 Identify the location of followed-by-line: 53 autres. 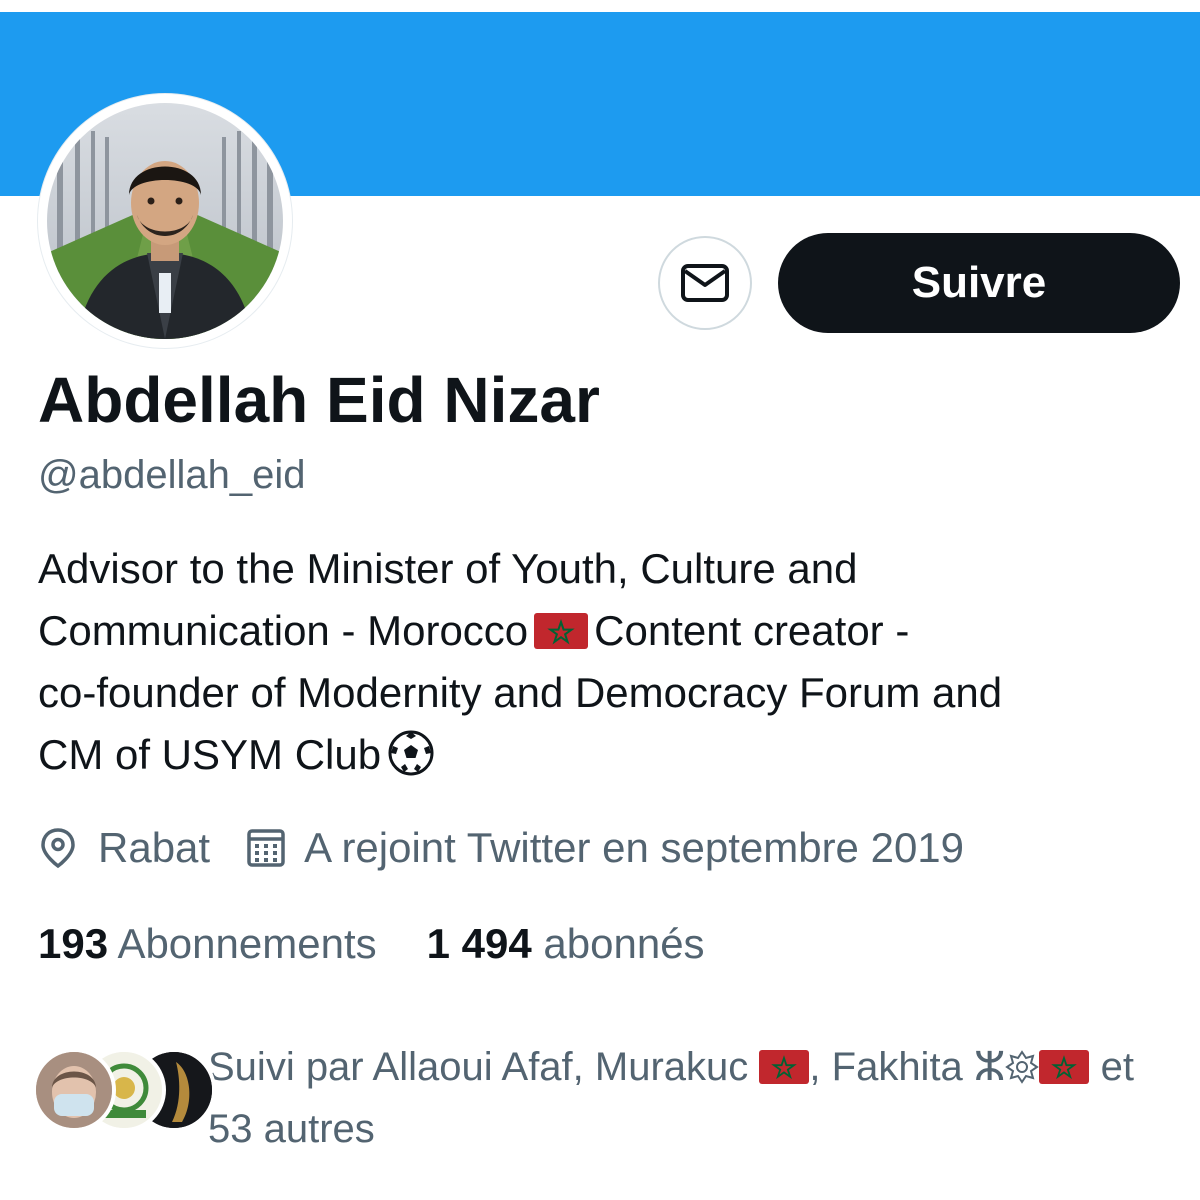
(693, 1129).